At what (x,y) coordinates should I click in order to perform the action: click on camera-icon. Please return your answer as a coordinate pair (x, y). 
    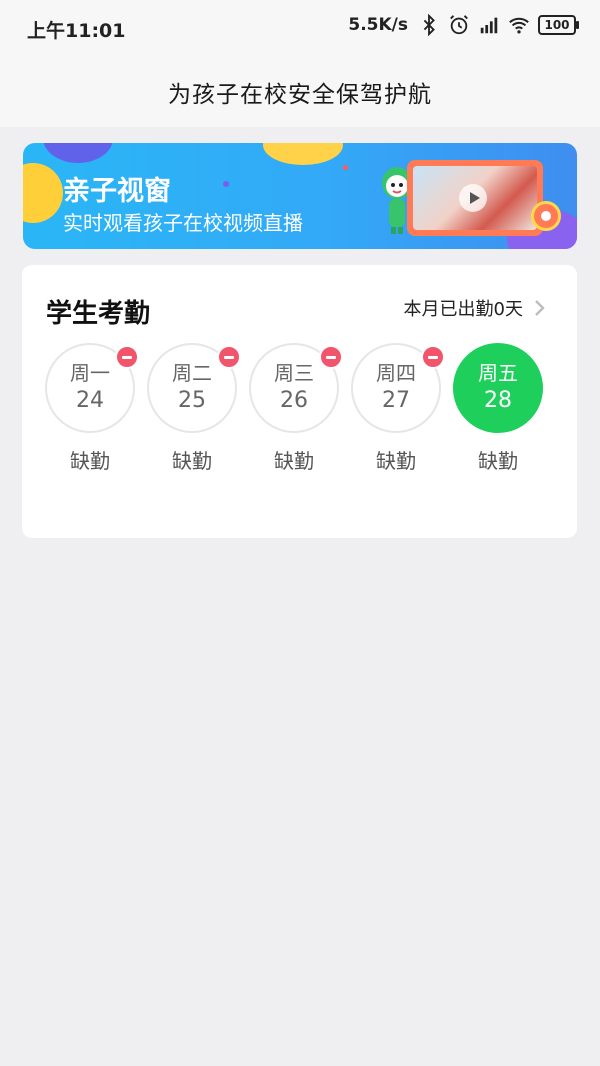
    Looking at the image, I should click on (546, 216).